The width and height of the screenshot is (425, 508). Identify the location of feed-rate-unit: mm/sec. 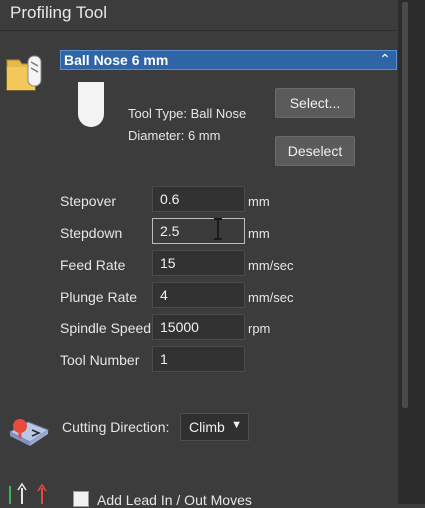
(271, 265).